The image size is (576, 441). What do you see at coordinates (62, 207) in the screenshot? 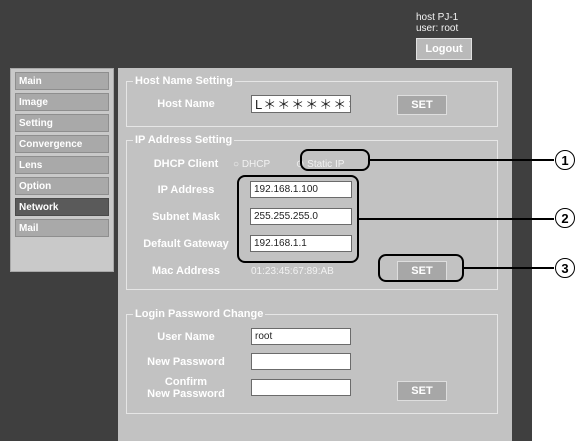
I see `sidebar-item-network: Network` at bounding box center [62, 207].